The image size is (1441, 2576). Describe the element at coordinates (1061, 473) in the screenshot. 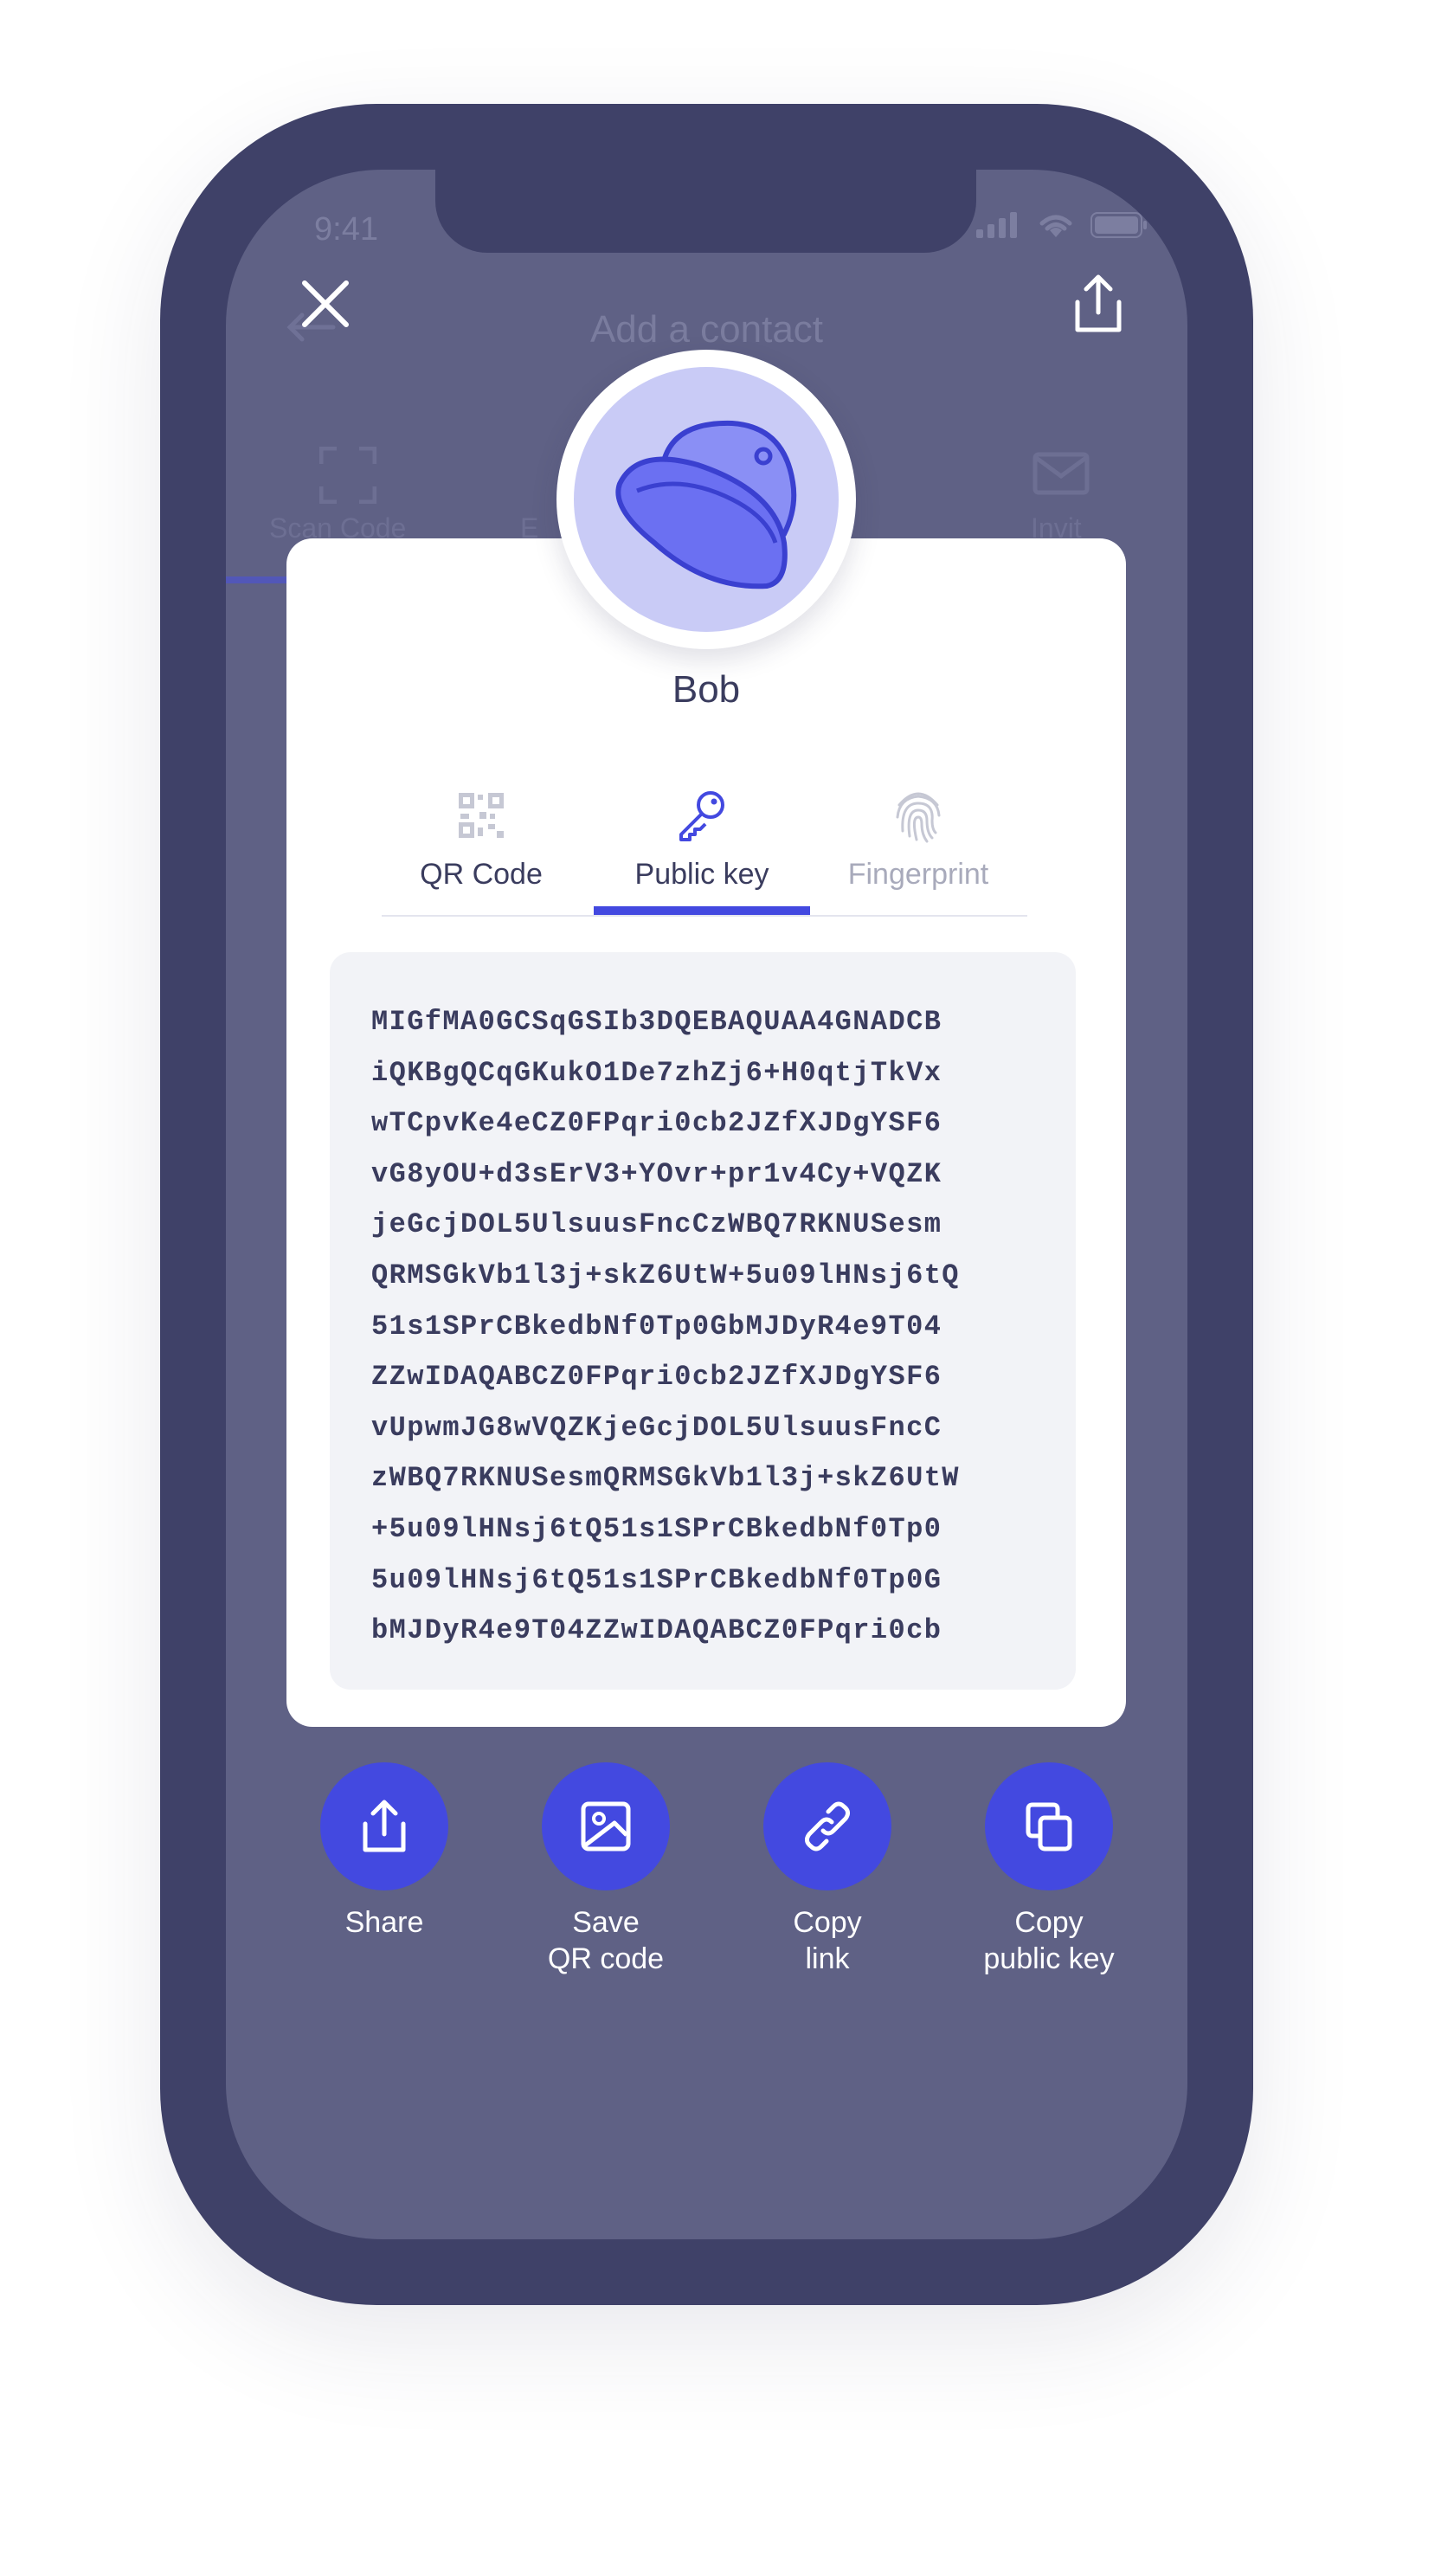

I see `mail-icon` at that location.